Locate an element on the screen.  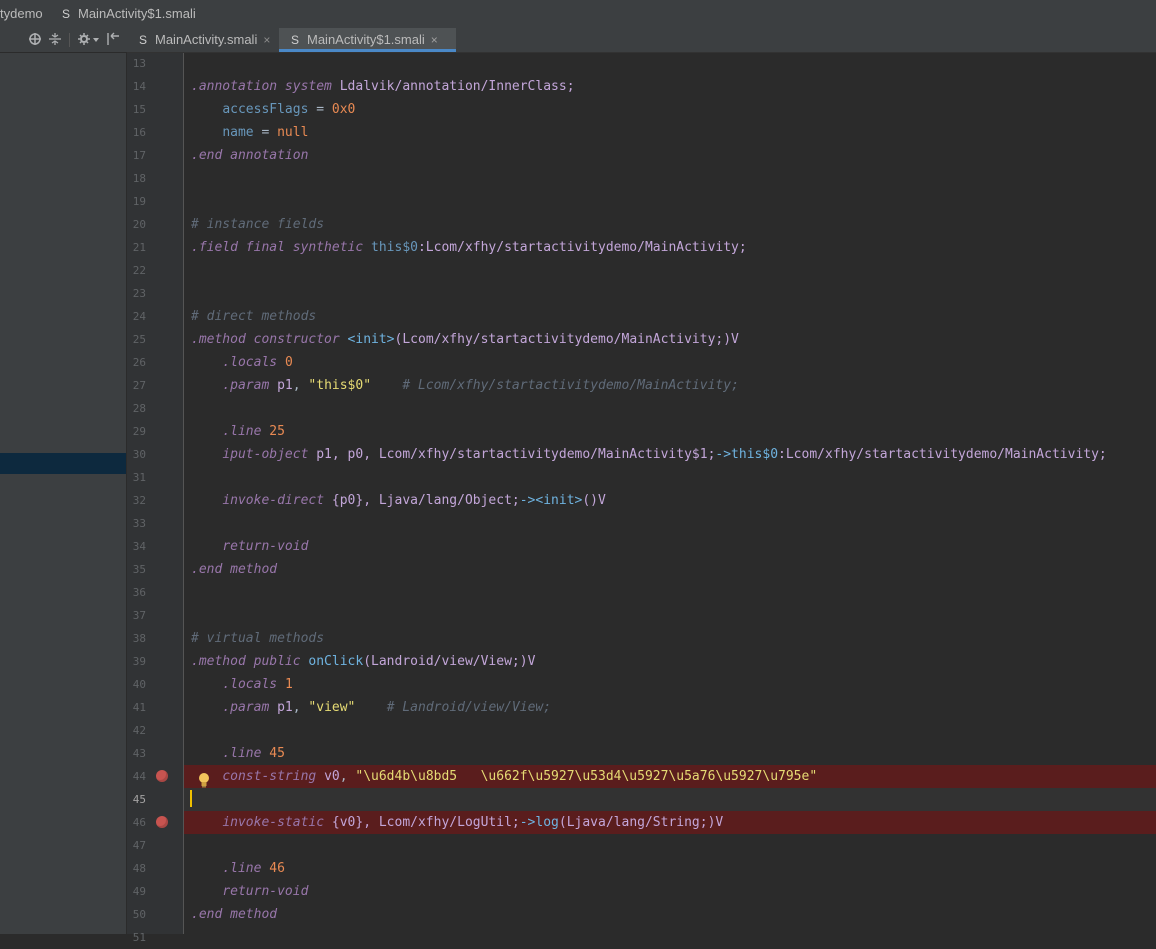
line-number: 27 is located at coordinates (139, 385).